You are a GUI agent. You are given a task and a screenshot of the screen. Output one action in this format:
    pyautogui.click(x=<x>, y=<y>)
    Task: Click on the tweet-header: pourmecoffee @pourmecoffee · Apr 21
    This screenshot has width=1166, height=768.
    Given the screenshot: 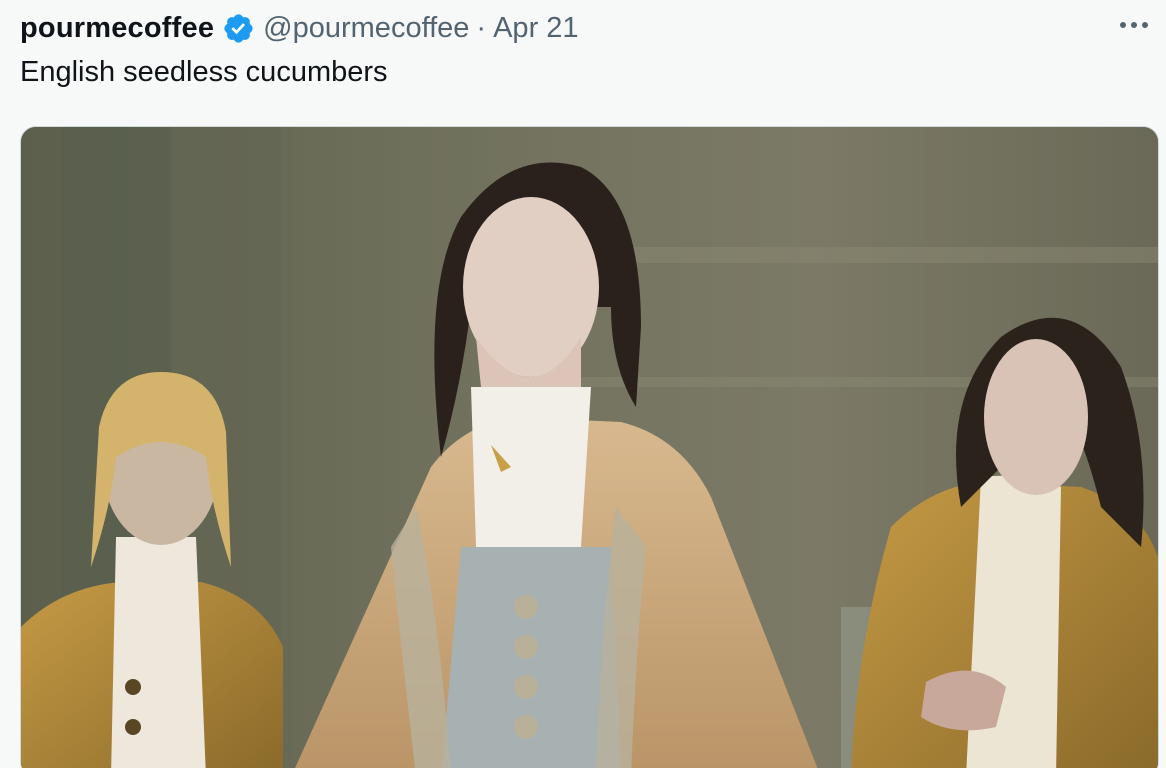 What is the action you would take?
    pyautogui.click(x=299, y=28)
    